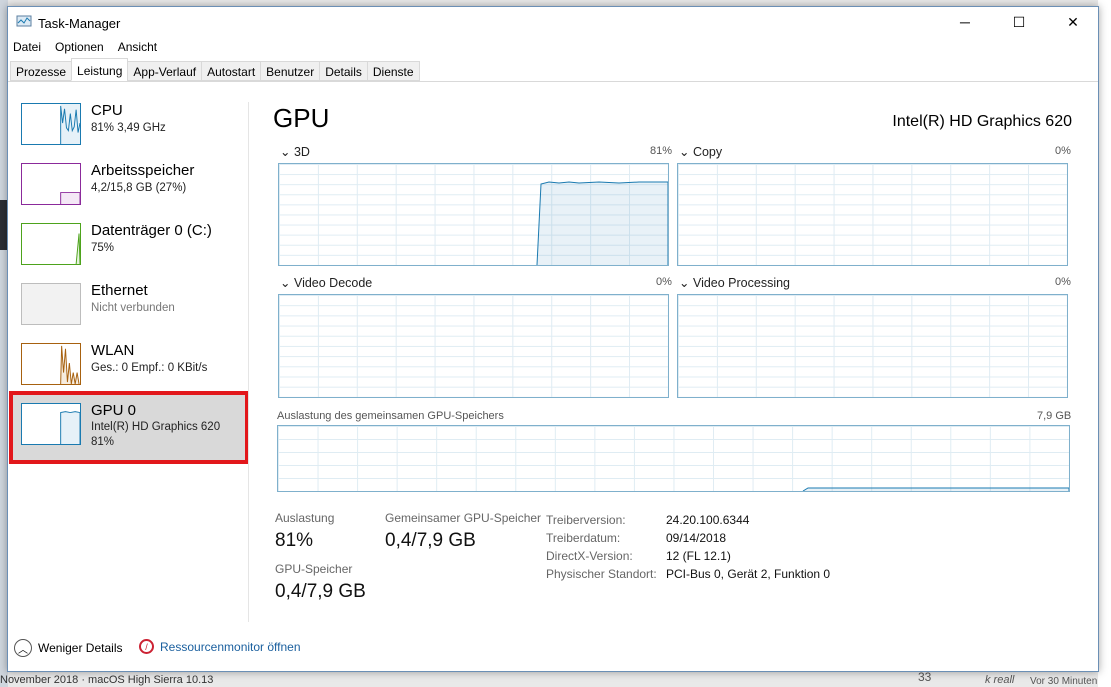  Describe the element at coordinates (1063, 282) in the screenshot. I see `graph-video-processing-value: 0%` at that location.